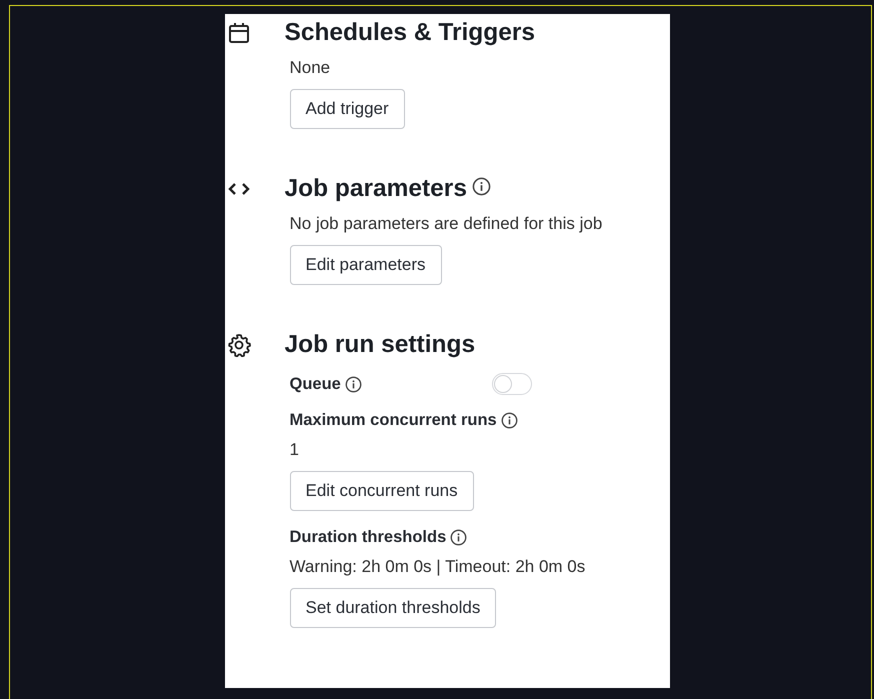 The image size is (874, 699). Describe the element at coordinates (347, 109) in the screenshot. I see `action-button: Add trigger` at that location.